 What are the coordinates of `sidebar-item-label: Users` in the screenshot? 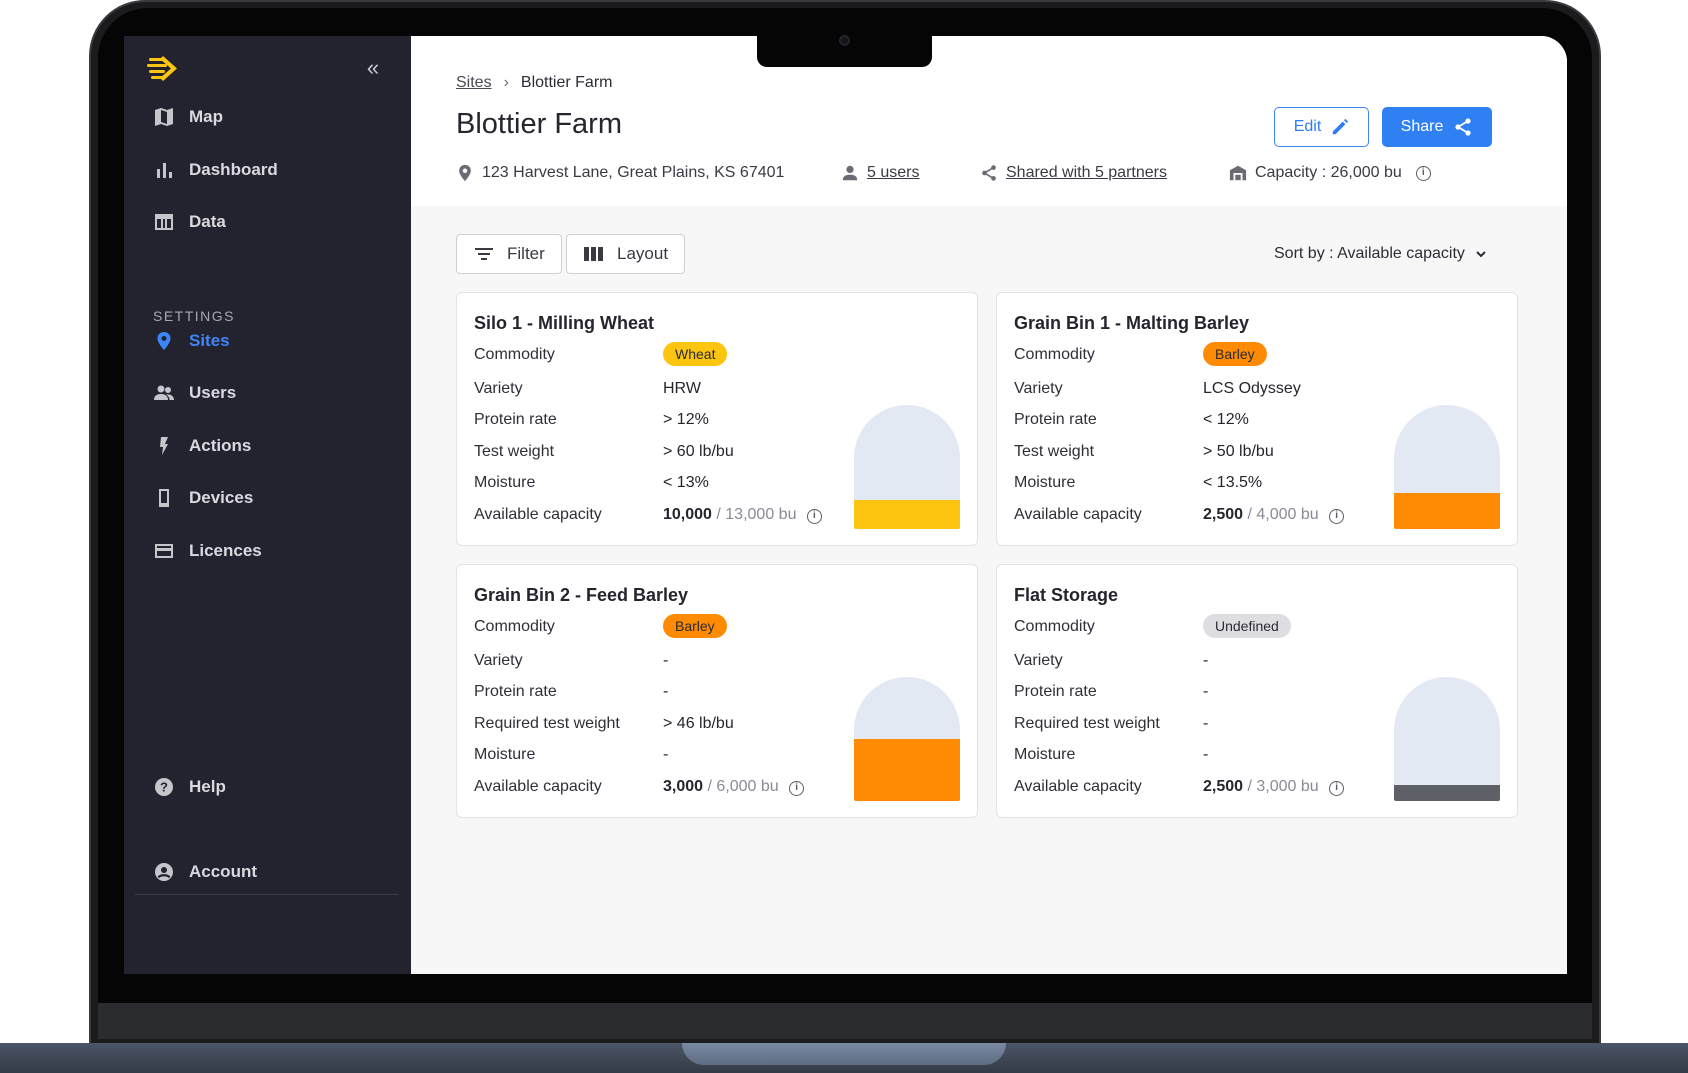 It's located at (213, 392).